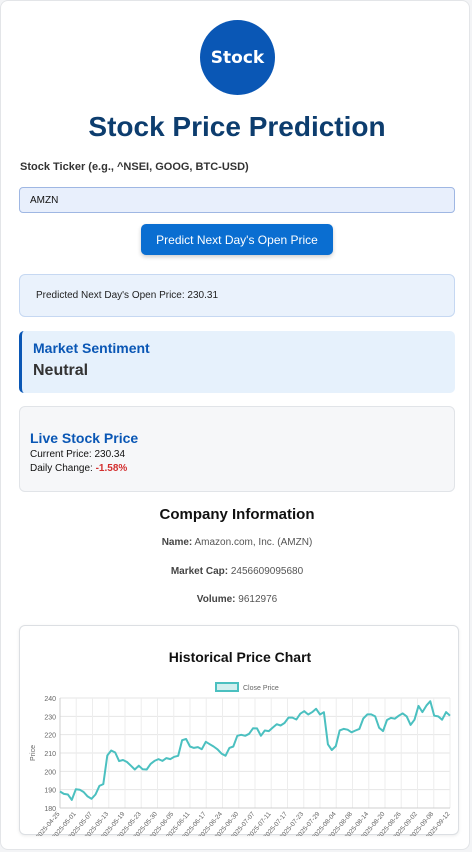 This screenshot has height=852, width=472. Describe the element at coordinates (227, 687) in the screenshot. I see `legend-swatch` at that location.